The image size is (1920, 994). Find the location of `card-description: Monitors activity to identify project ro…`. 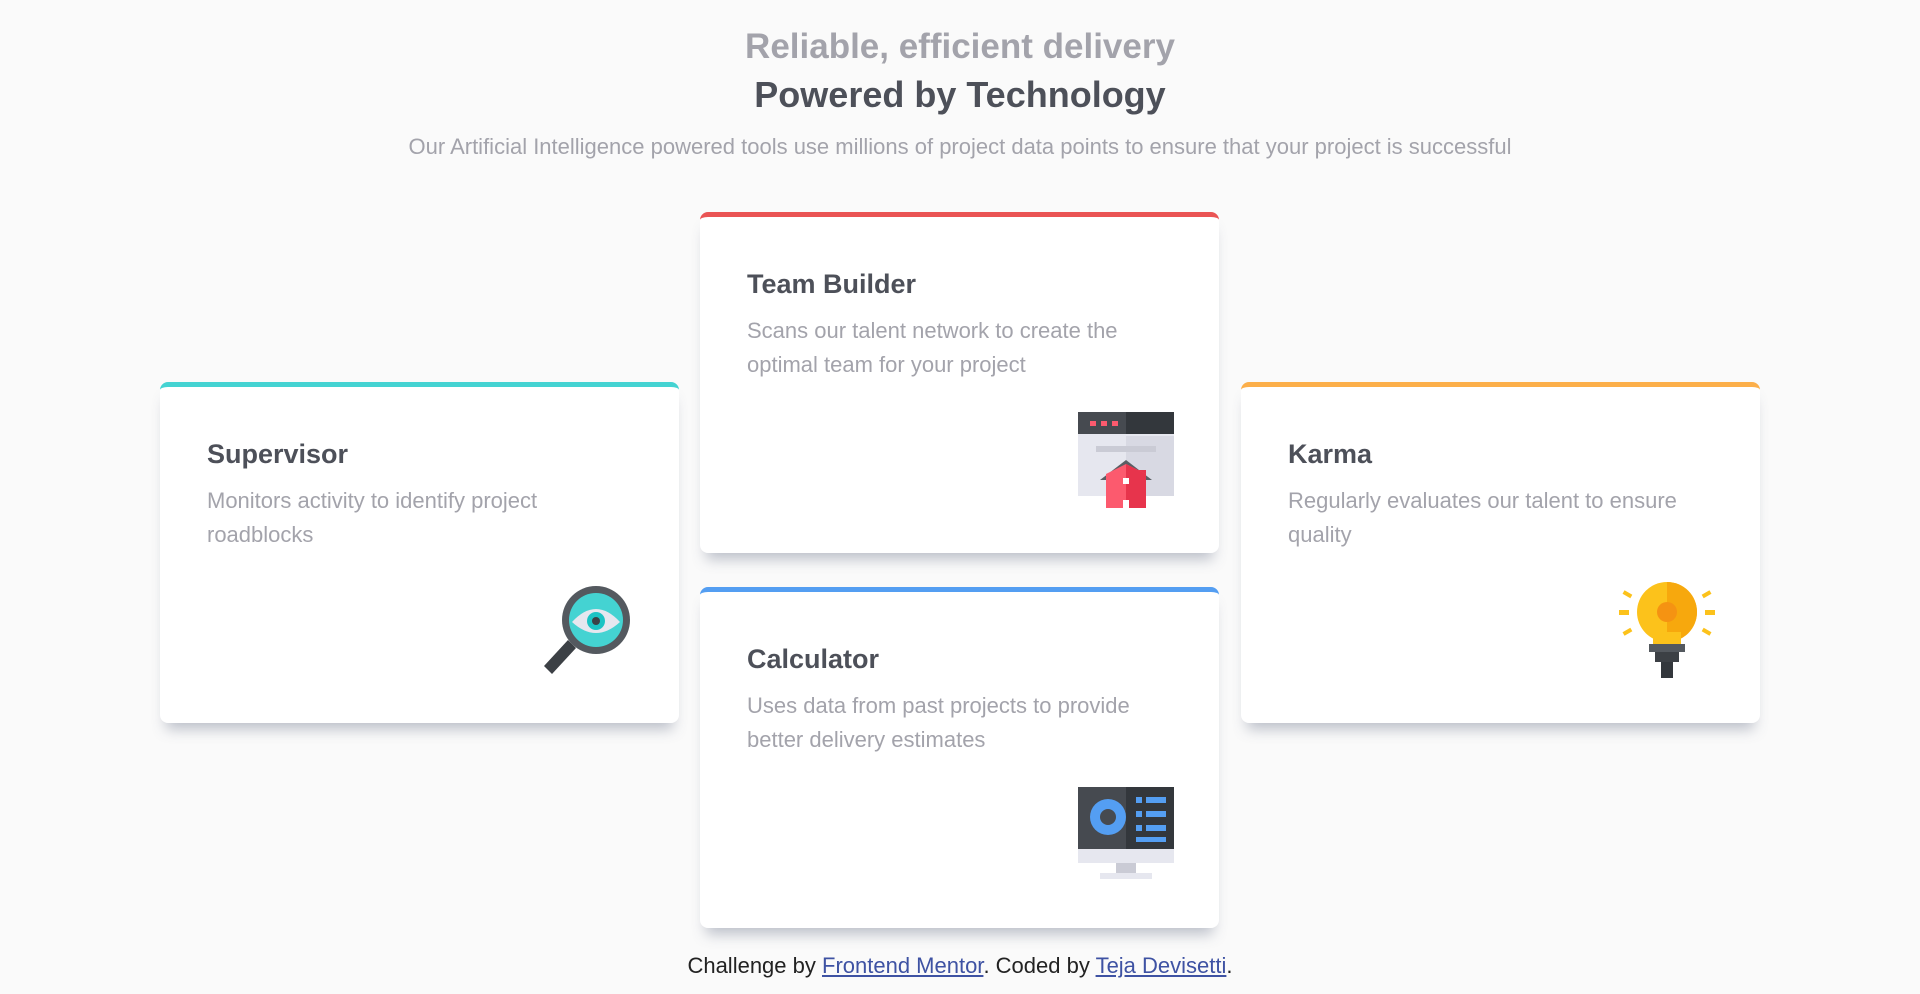

card-description: Monitors activity to identify project ro… is located at coordinates (372, 517).